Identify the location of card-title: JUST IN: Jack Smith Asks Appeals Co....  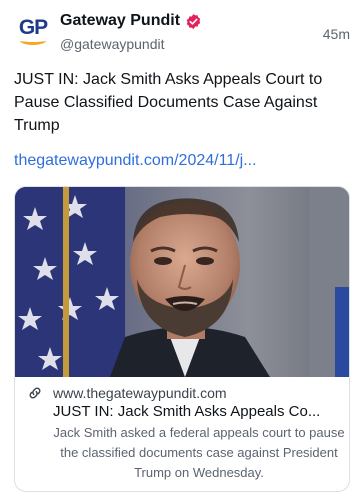
(198, 411).